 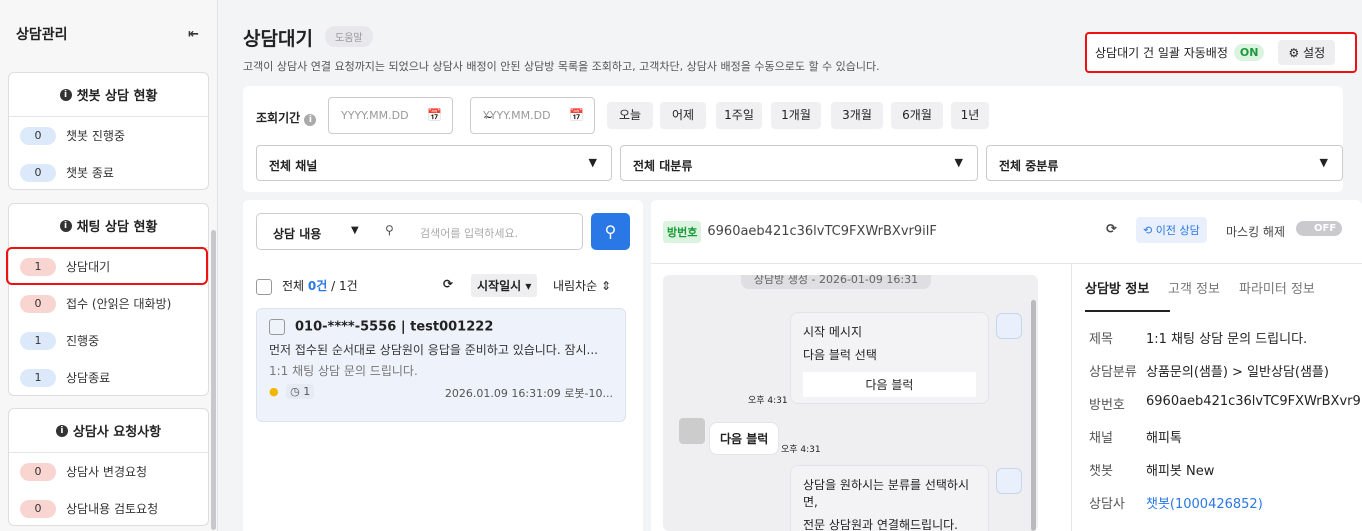 What do you see at coordinates (112, 509) in the screenshot?
I see `sidebar-item-label: 상담내용 검토요청` at bounding box center [112, 509].